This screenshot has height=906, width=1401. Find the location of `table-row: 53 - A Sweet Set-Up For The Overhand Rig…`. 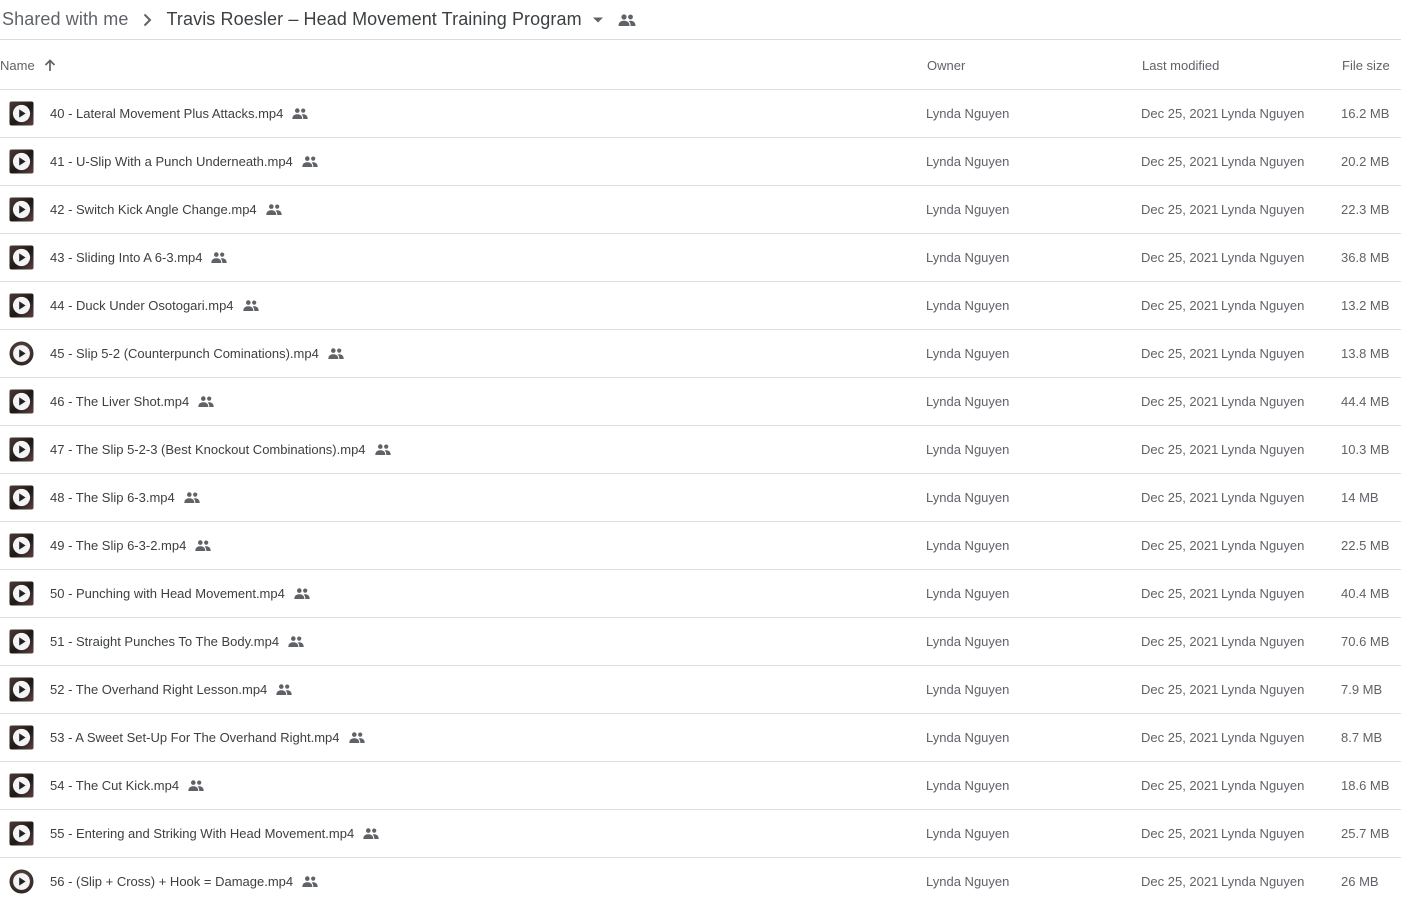

table-row: 53 - A Sweet Set-Up For The Overhand Rig… is located at coordinates (700, 738).